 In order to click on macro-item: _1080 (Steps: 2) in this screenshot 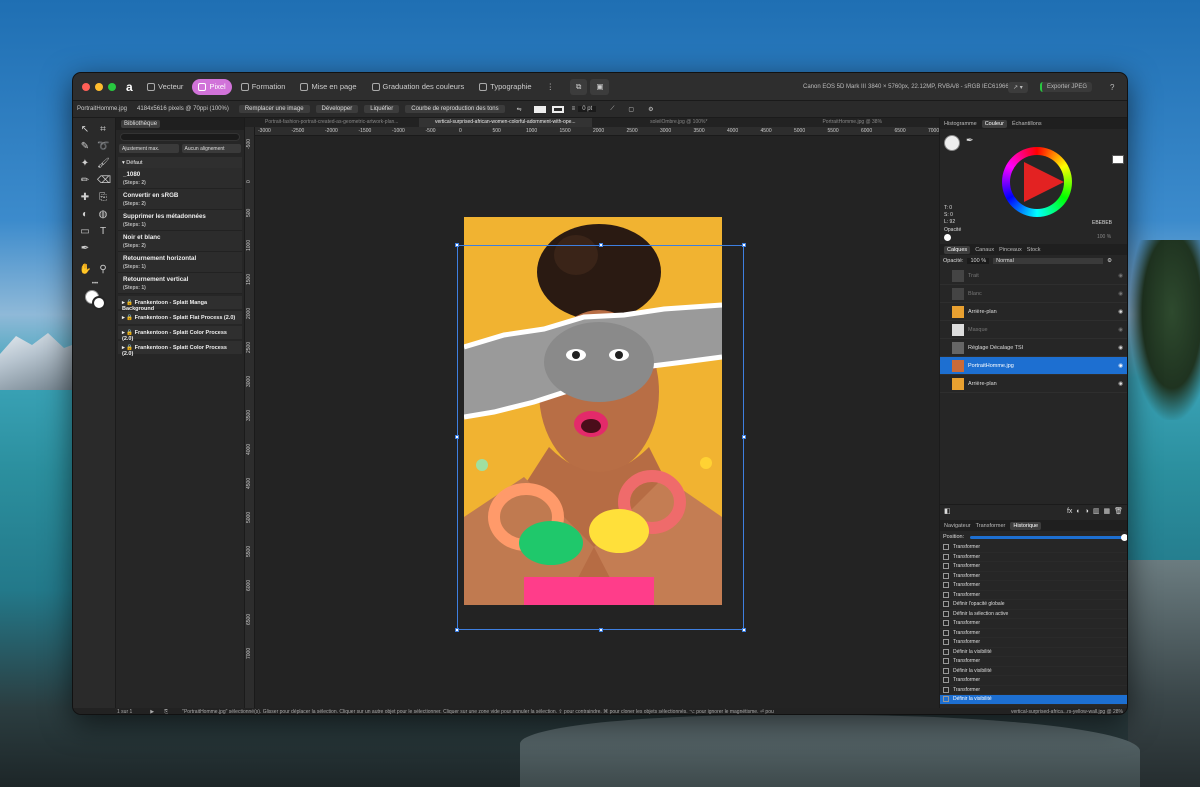, I will do `click(180, 178)`.